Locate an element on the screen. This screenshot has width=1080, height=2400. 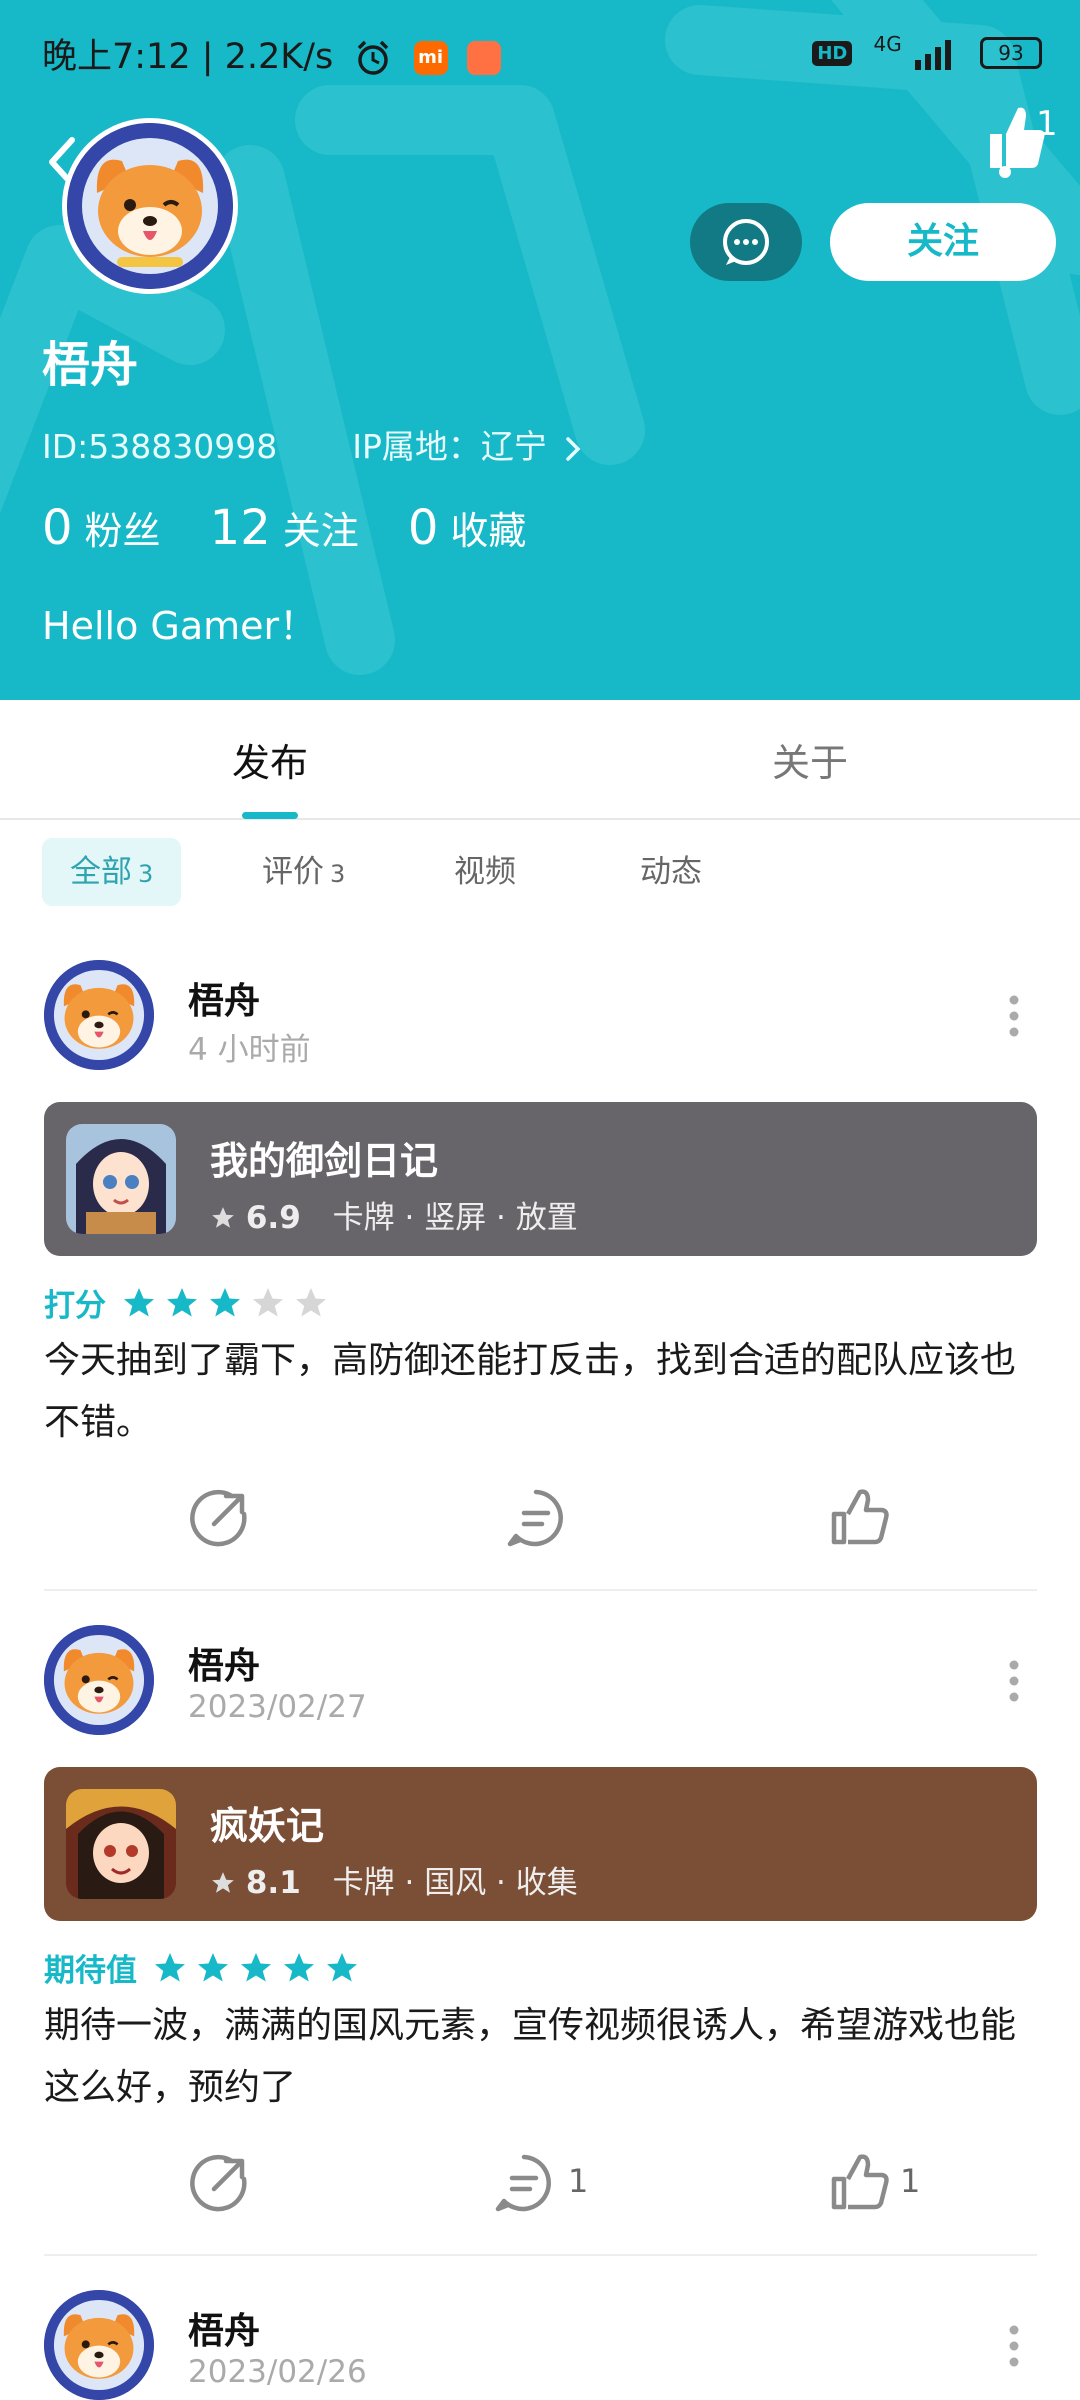
network-label: 4G is located at coordinates (887, 44).